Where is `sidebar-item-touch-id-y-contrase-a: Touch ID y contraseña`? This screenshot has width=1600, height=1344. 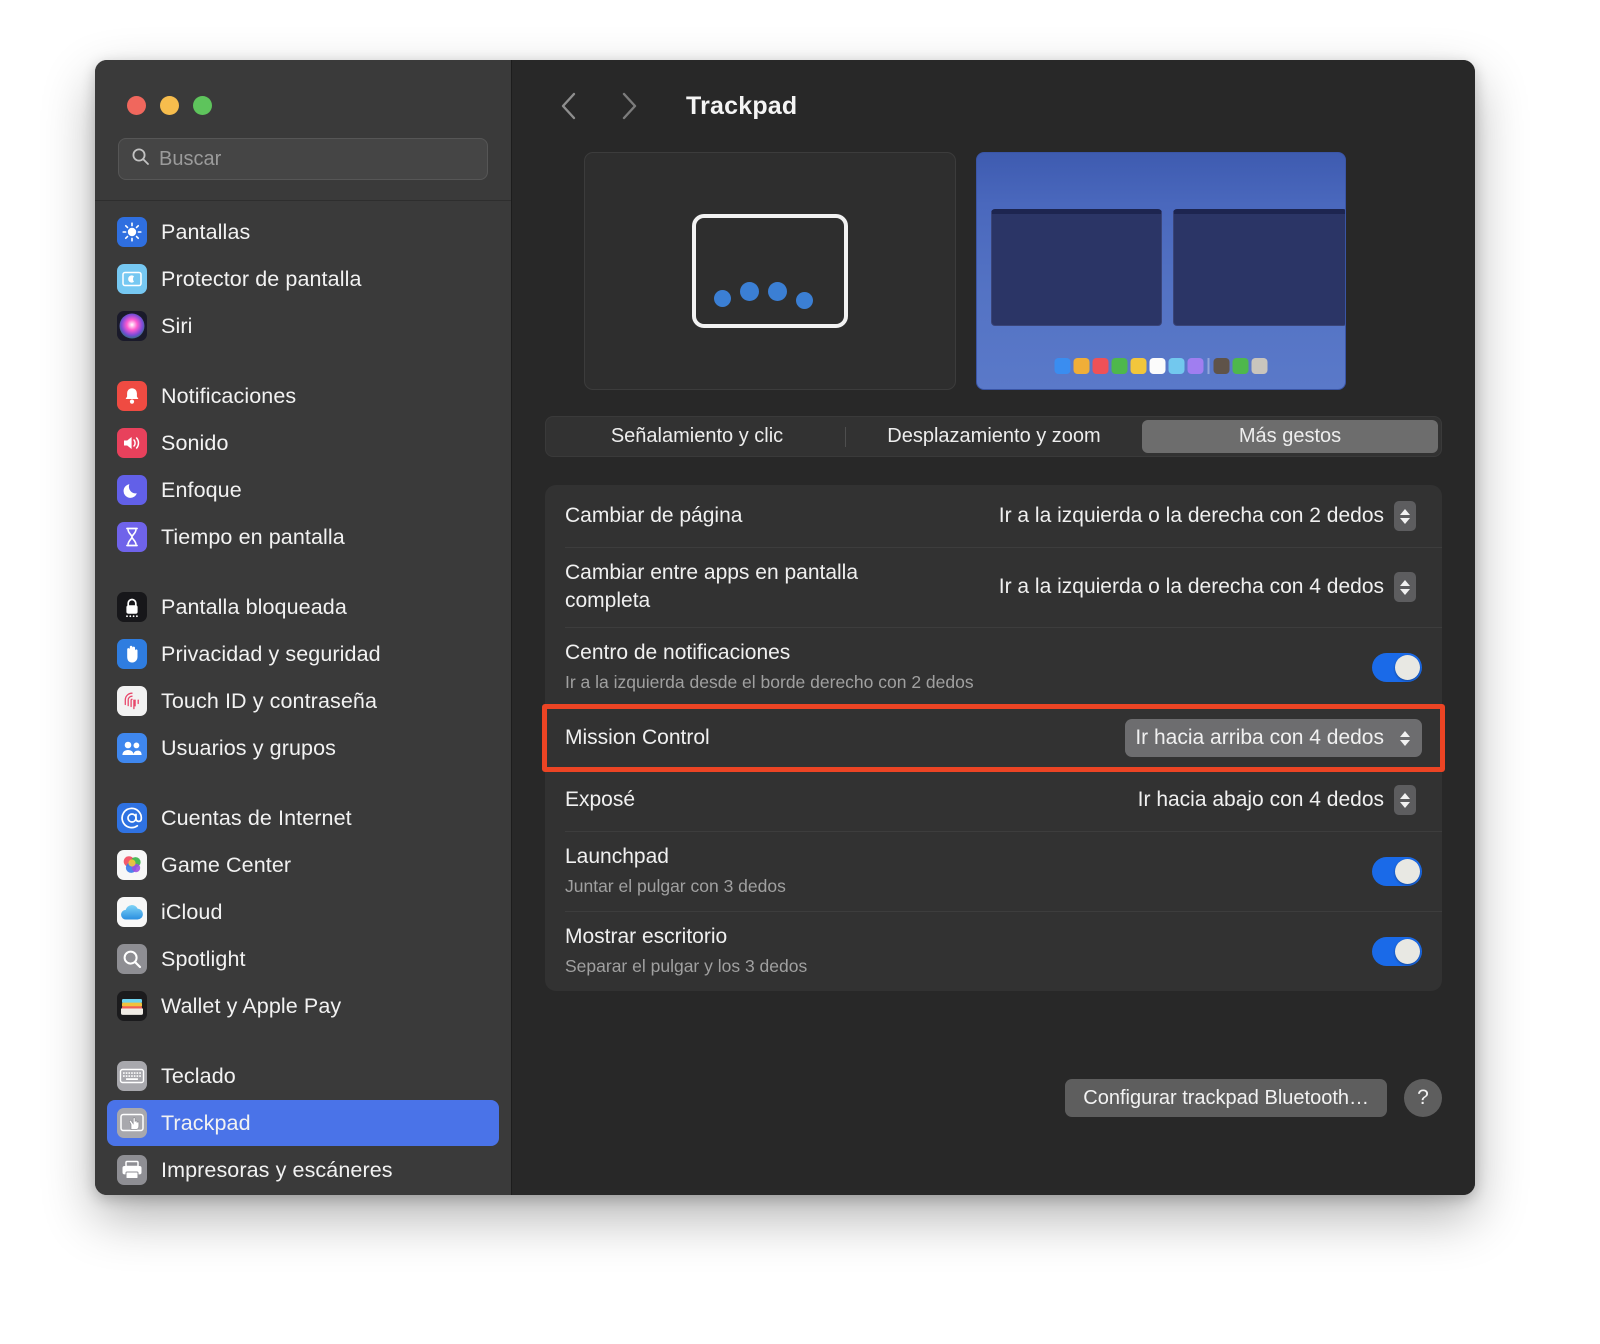 sidebar-item-touch-id-y-contrase-a: Touch ID y contraseña is located at coordinates (303, 701).